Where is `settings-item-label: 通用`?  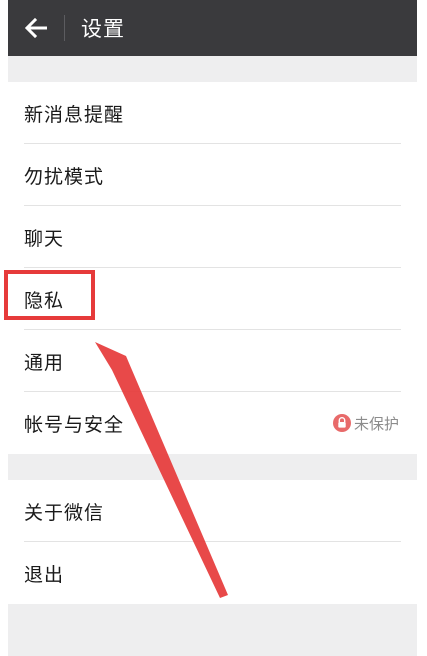 settings-item-label: 通用 is located at coordinates (44, 362).